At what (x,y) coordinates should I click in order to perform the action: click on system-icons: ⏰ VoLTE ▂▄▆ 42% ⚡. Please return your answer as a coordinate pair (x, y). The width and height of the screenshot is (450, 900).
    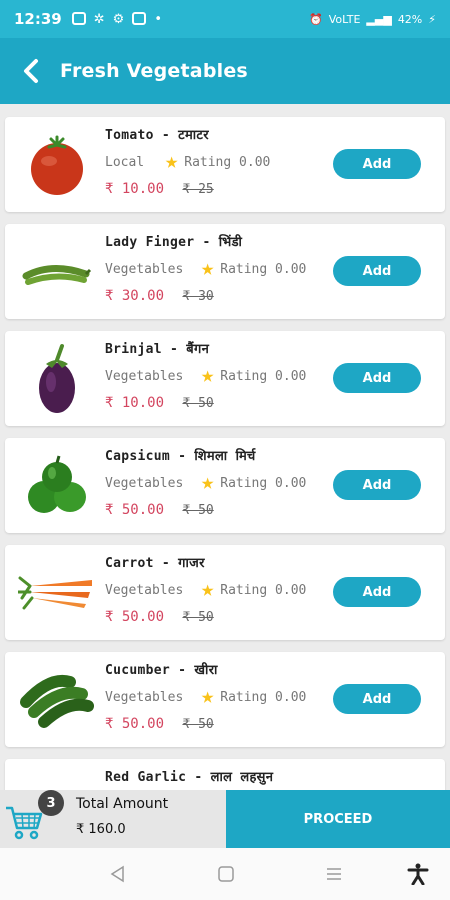
    Looking at the image, I should click on (372, 19).